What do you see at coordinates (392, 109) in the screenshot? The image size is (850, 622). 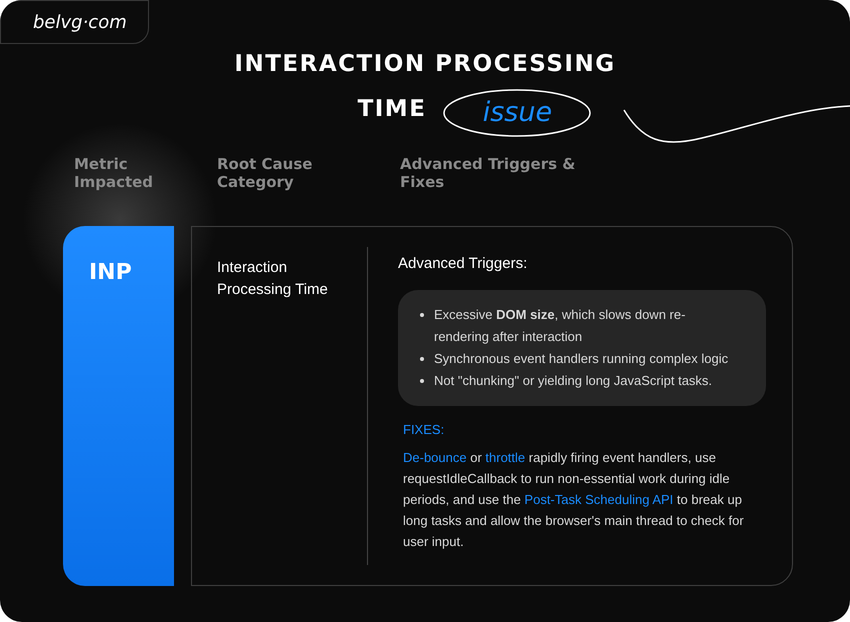 I see `title: TIME` at bounding box center [392, 109].